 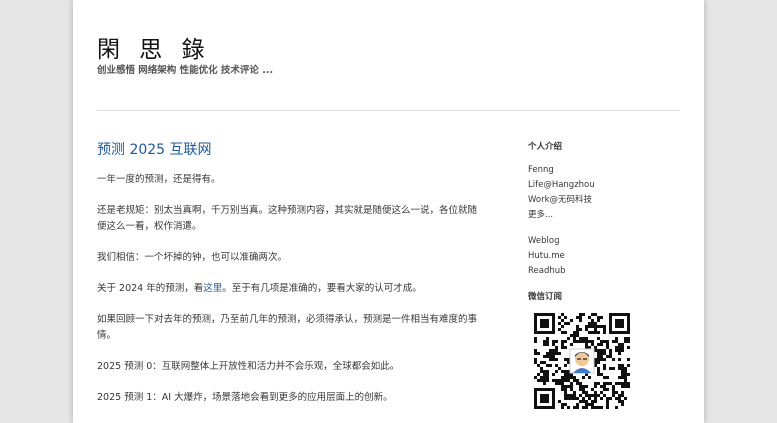 What do you see at coordinates (154, 149) in the screenshot?
I see `post-title: 预测 2025 互联网` at bounding box center [154, 149].